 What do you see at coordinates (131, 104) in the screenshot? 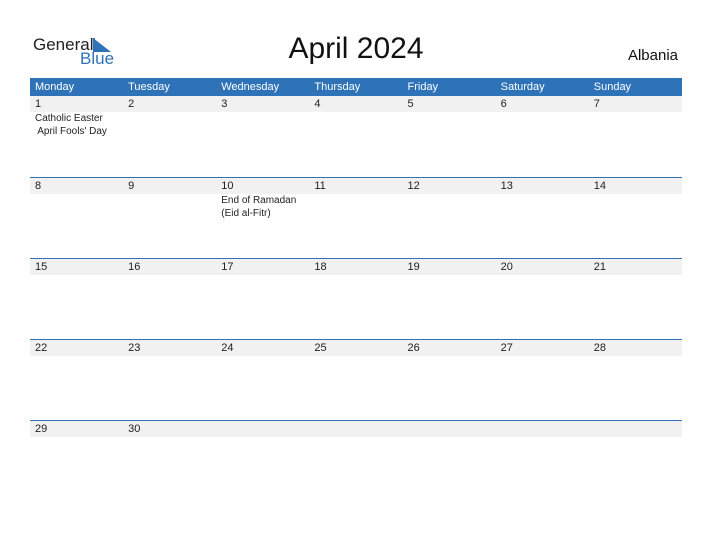
I see `day-number: 2` at bounding box center [131, 104].